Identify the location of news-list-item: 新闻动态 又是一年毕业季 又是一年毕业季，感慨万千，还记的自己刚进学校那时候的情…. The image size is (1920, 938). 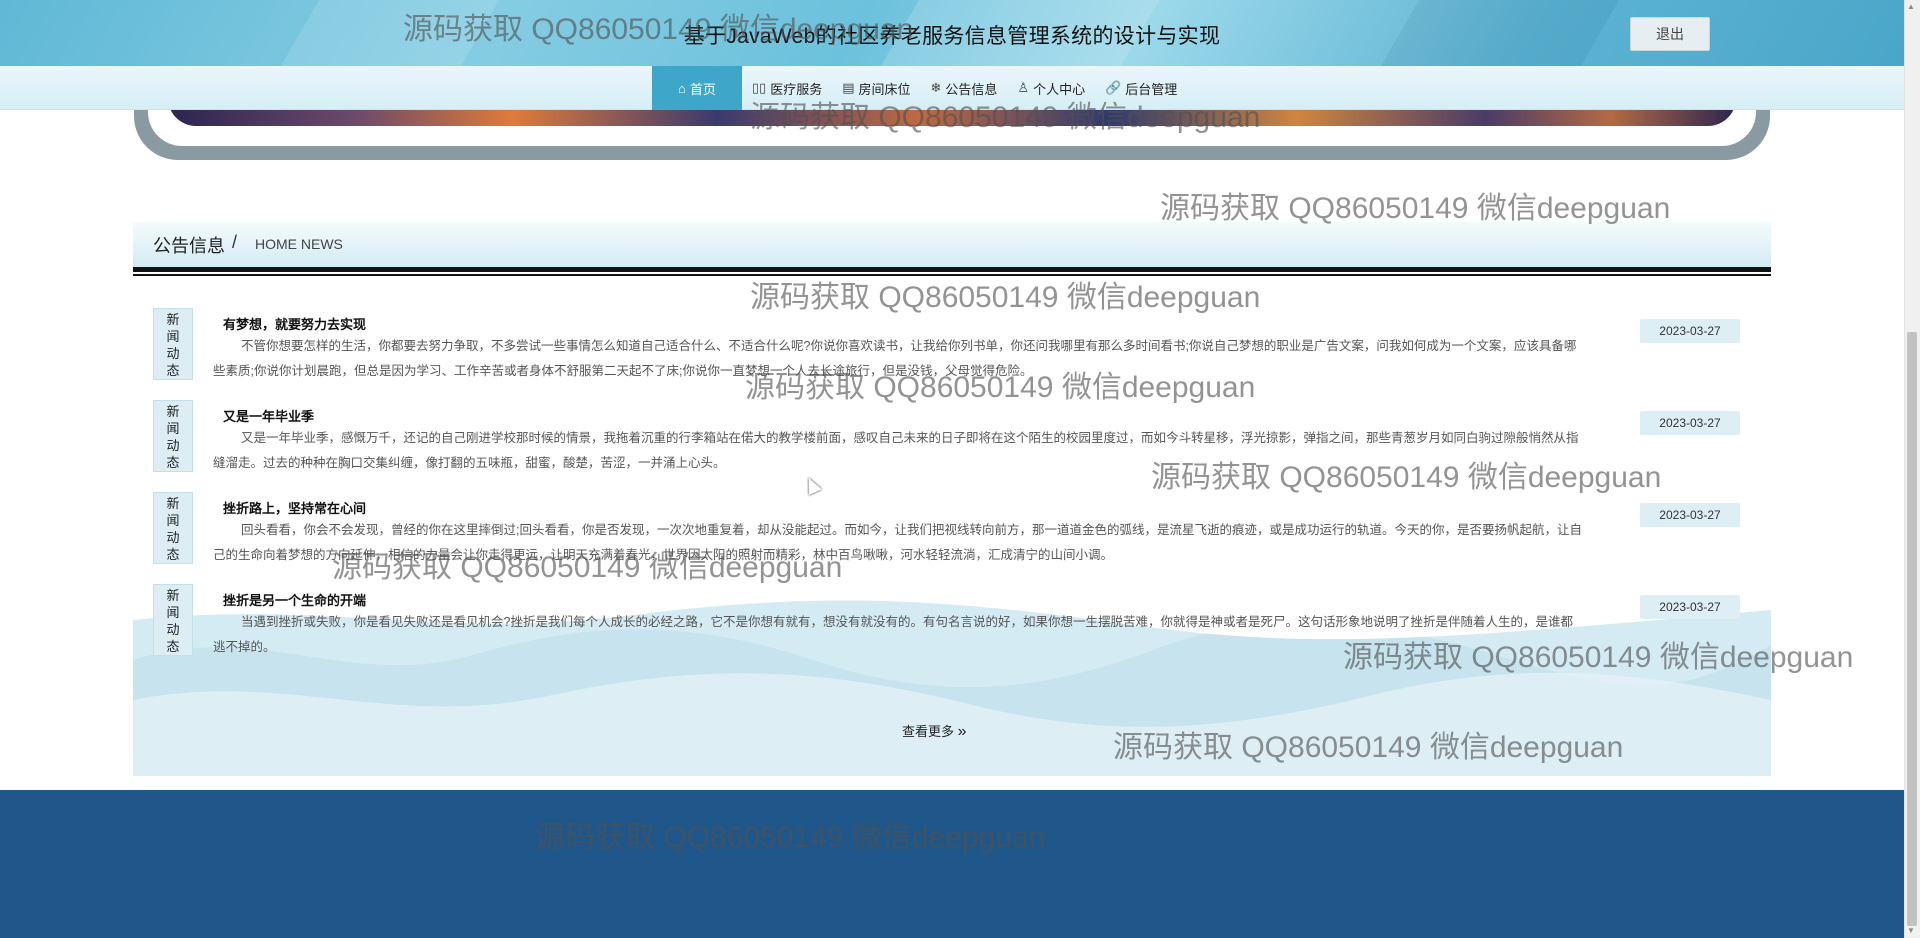
(948, 440).